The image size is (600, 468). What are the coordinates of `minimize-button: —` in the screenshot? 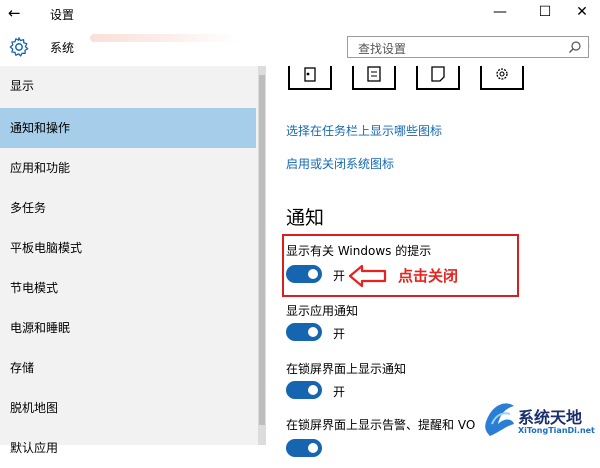 It's located at (500, 12).